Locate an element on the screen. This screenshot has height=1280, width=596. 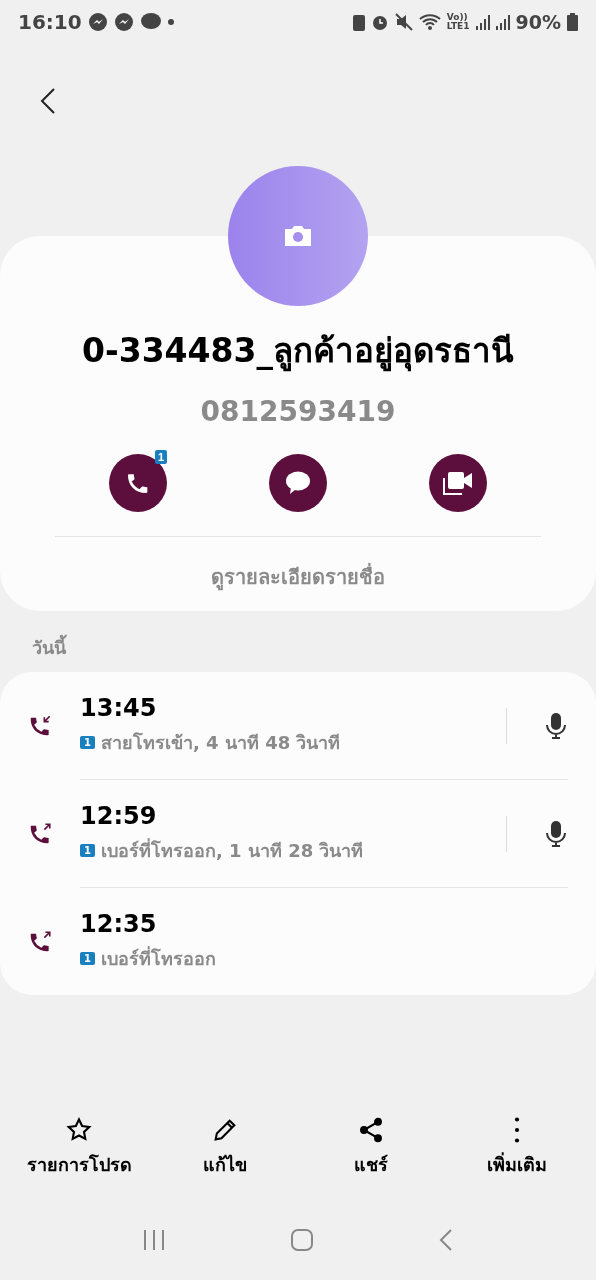
message-button is located at coordinates (298, 483).